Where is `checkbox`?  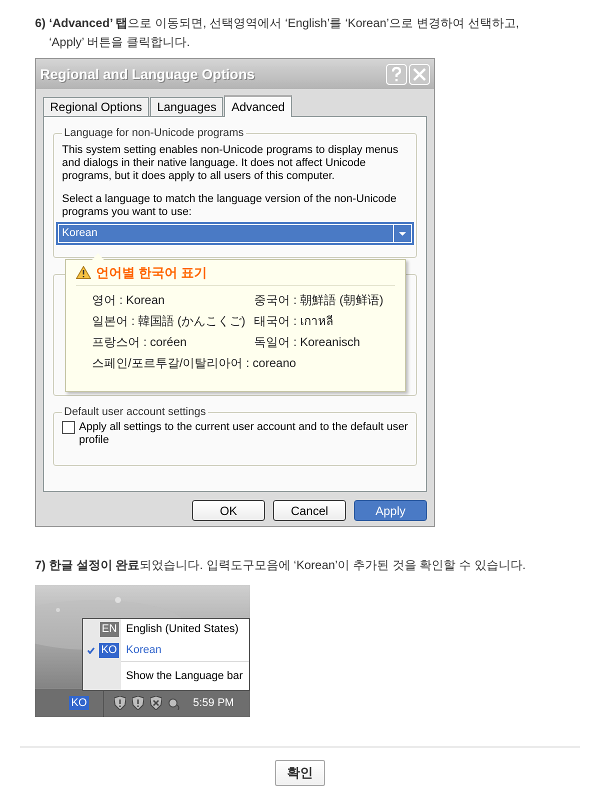 checkbox is located at coordinates (68, 427).